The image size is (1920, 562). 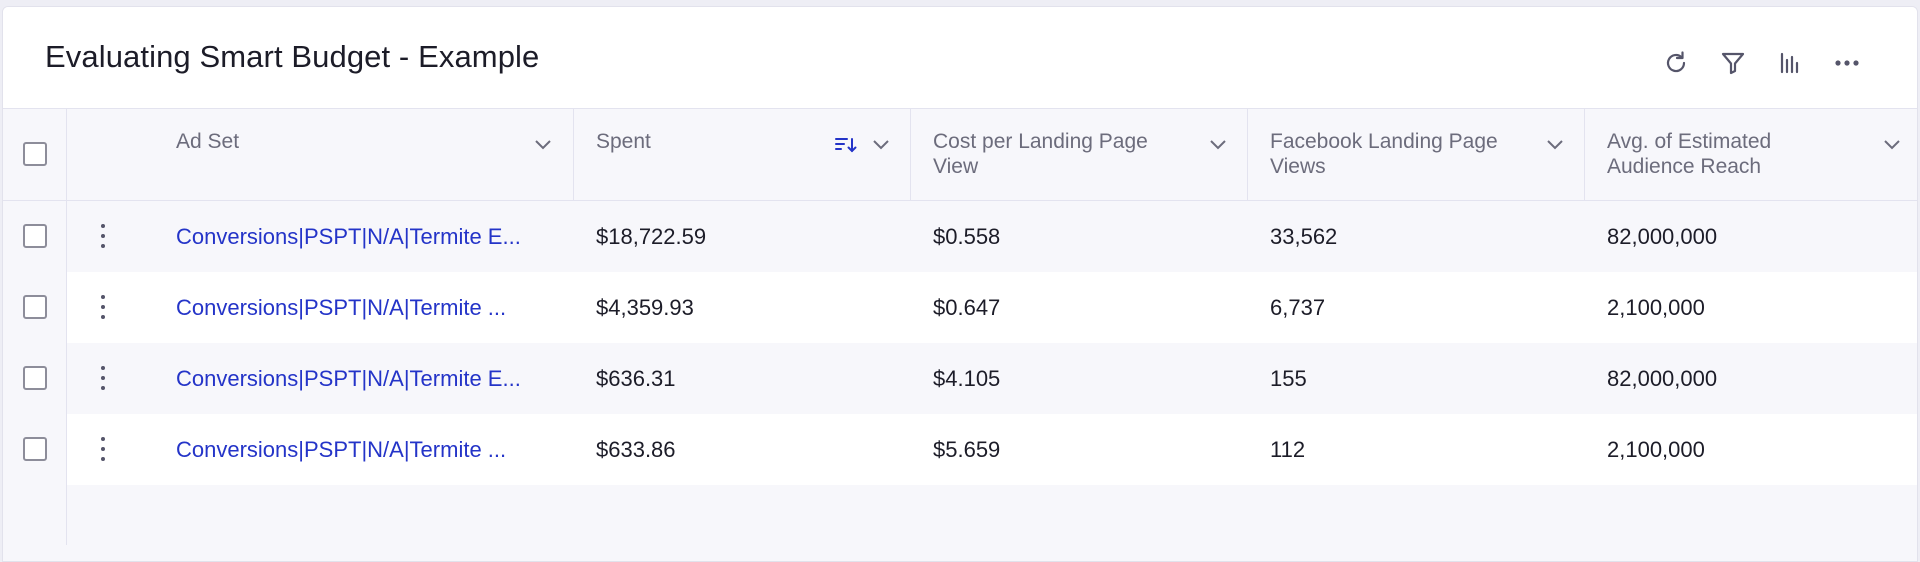 I want to click on column-label: Avg. of Estimated Audience Reach, so click(x=1689, y=154).